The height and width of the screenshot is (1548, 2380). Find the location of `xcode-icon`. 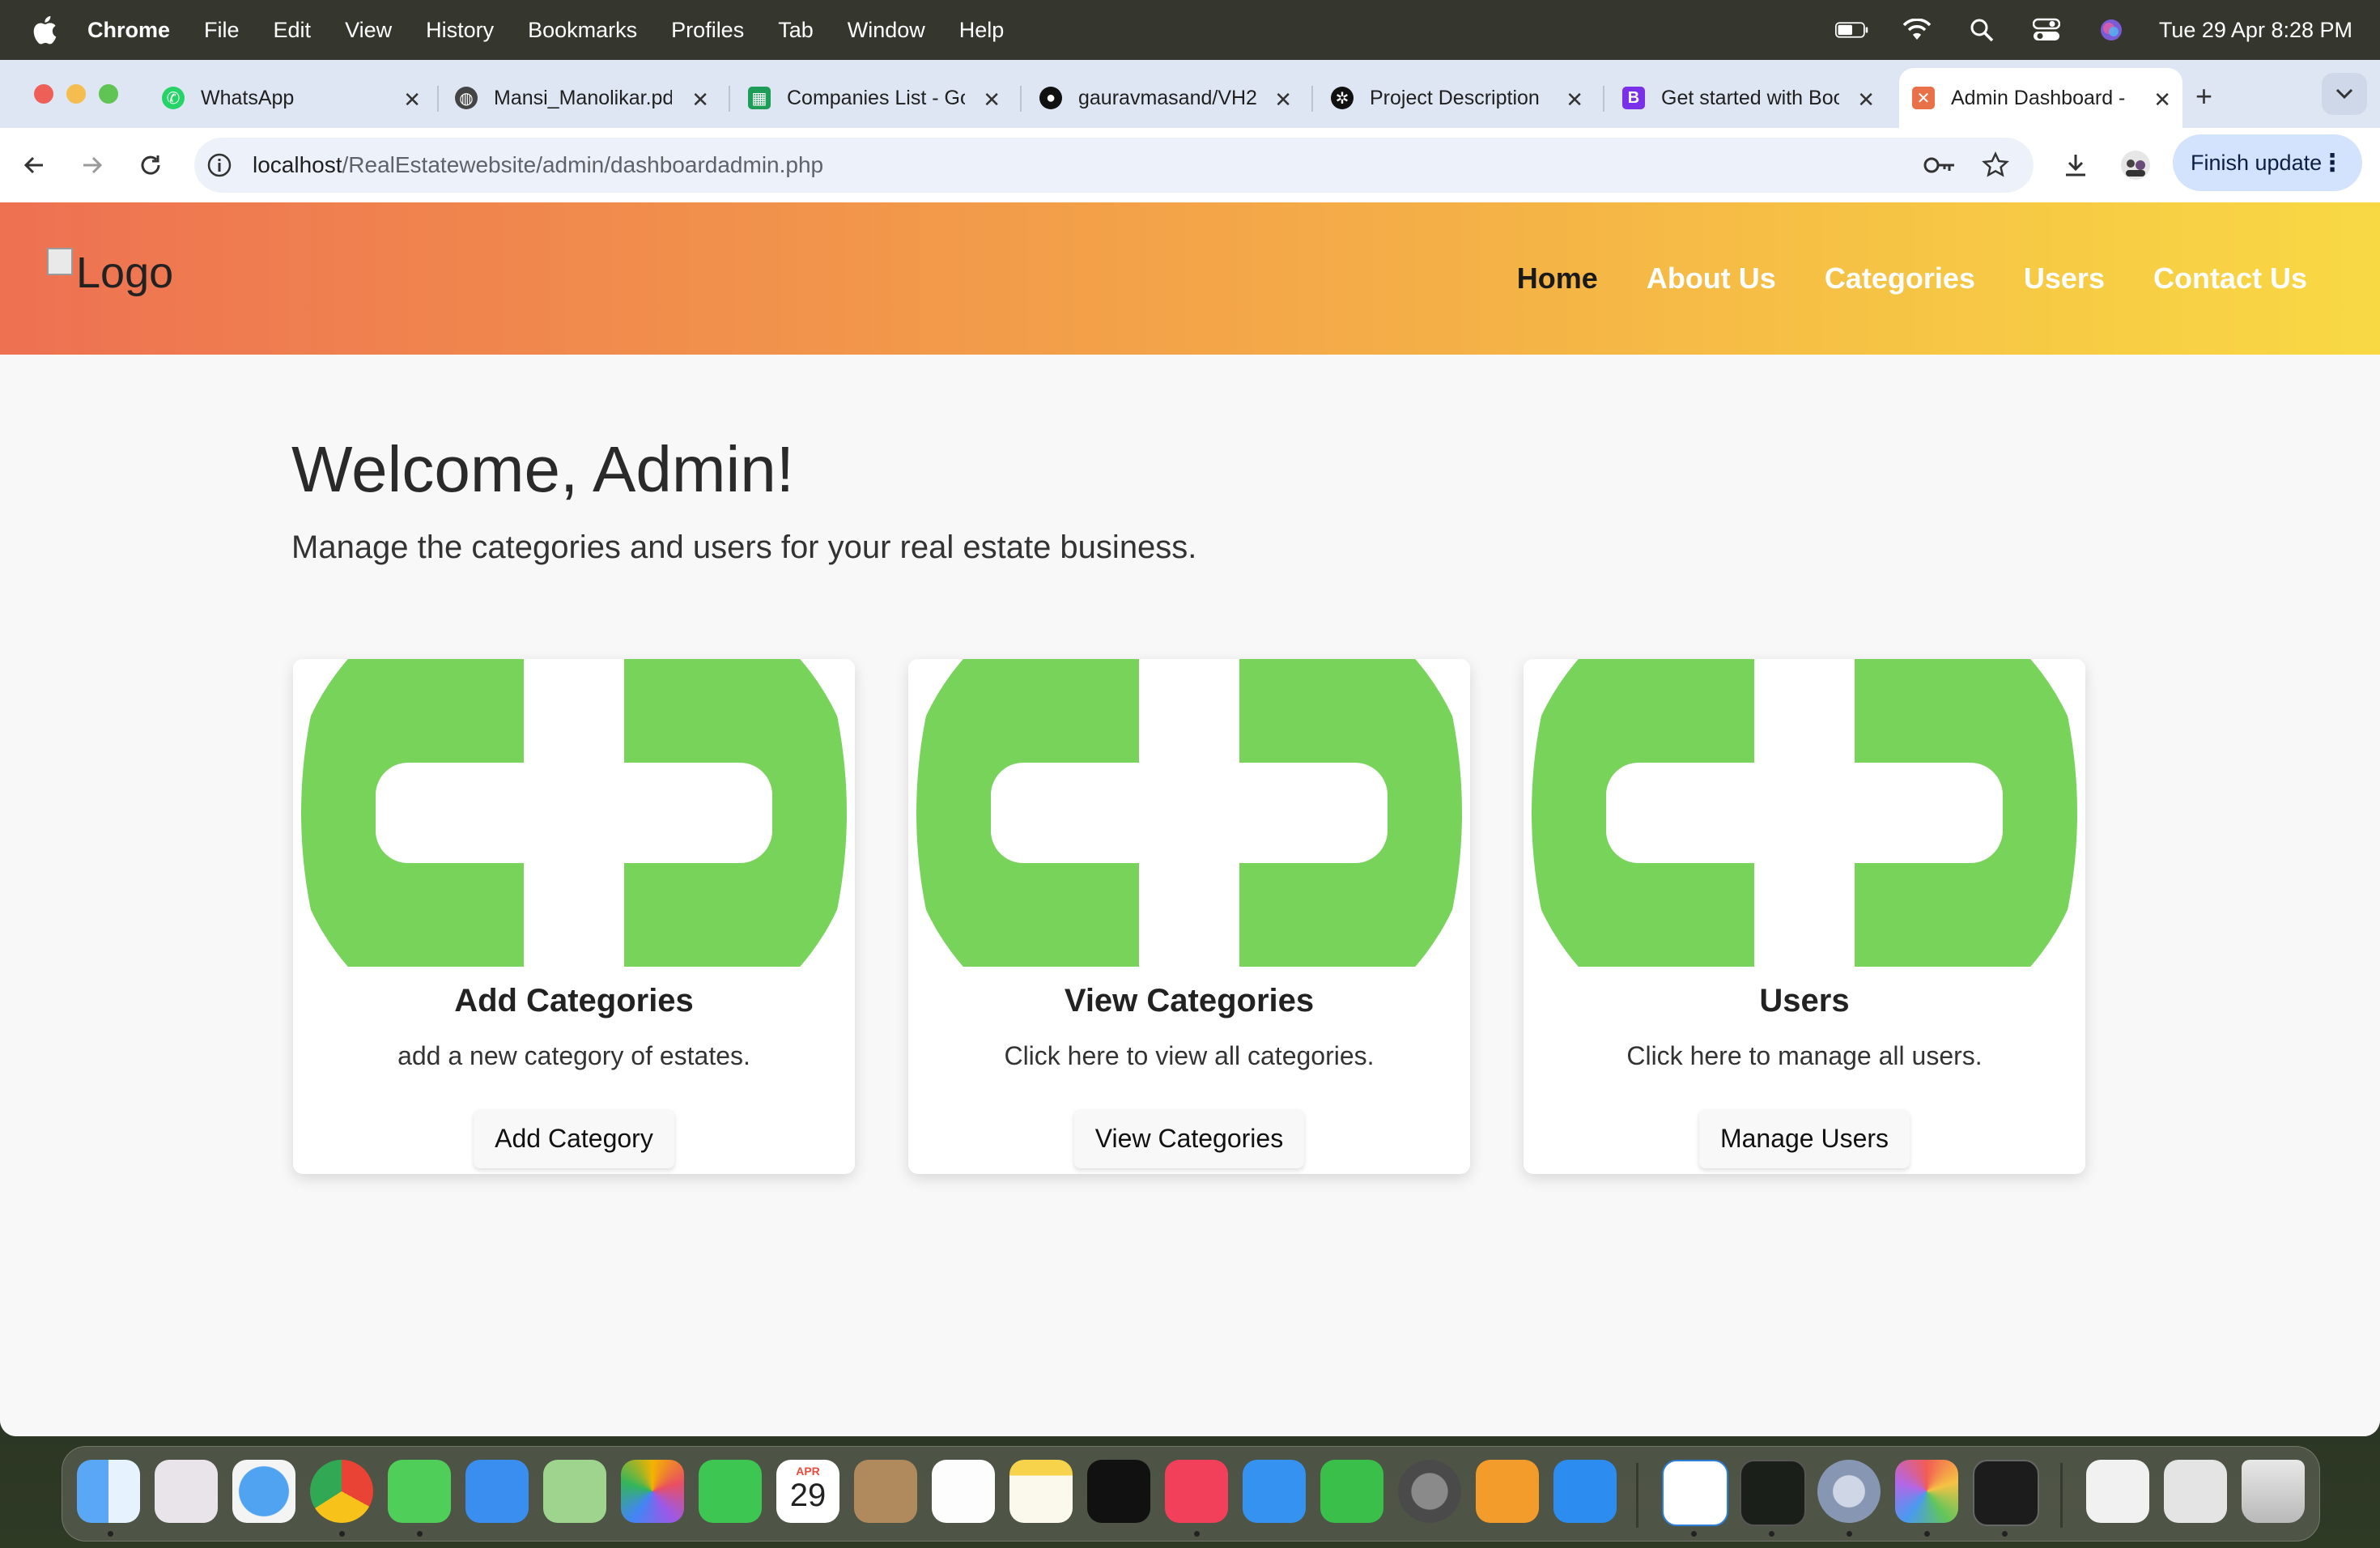

xcode-icon is located at coordinates (1927, 1492).